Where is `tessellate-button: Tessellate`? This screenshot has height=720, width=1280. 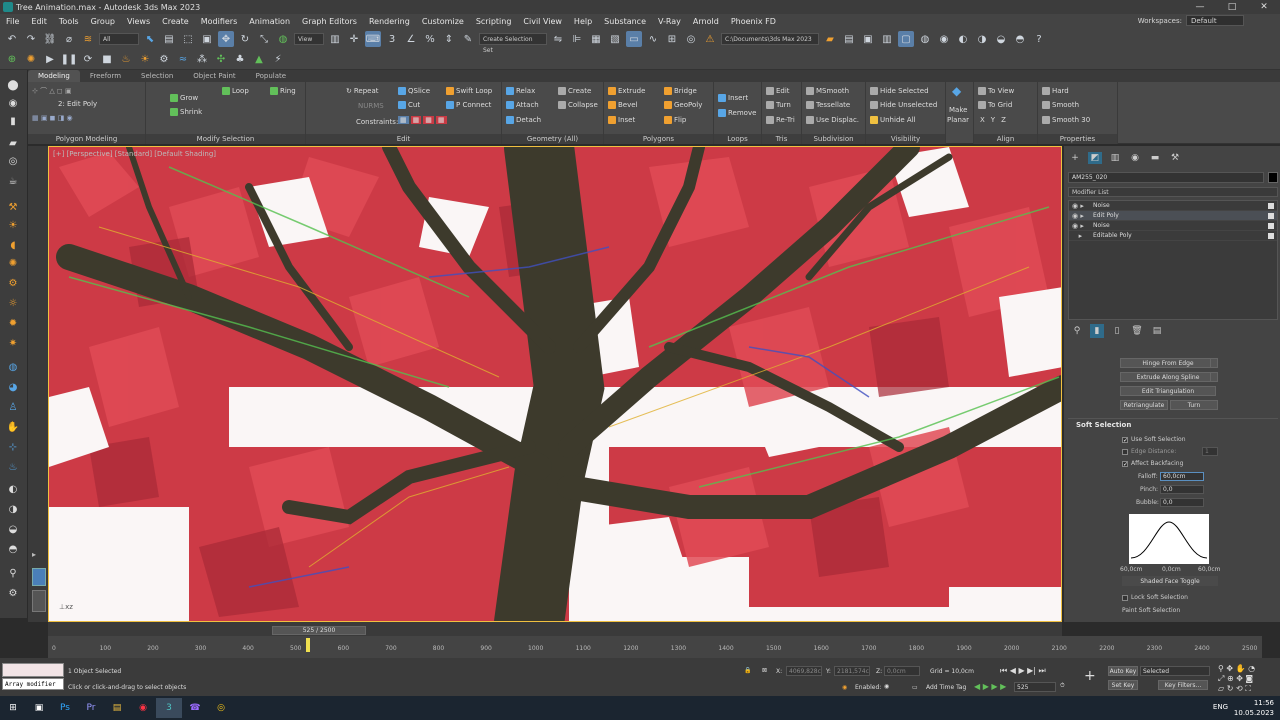
tessellate-button: Tessellate is located at coordinates (828, 105).